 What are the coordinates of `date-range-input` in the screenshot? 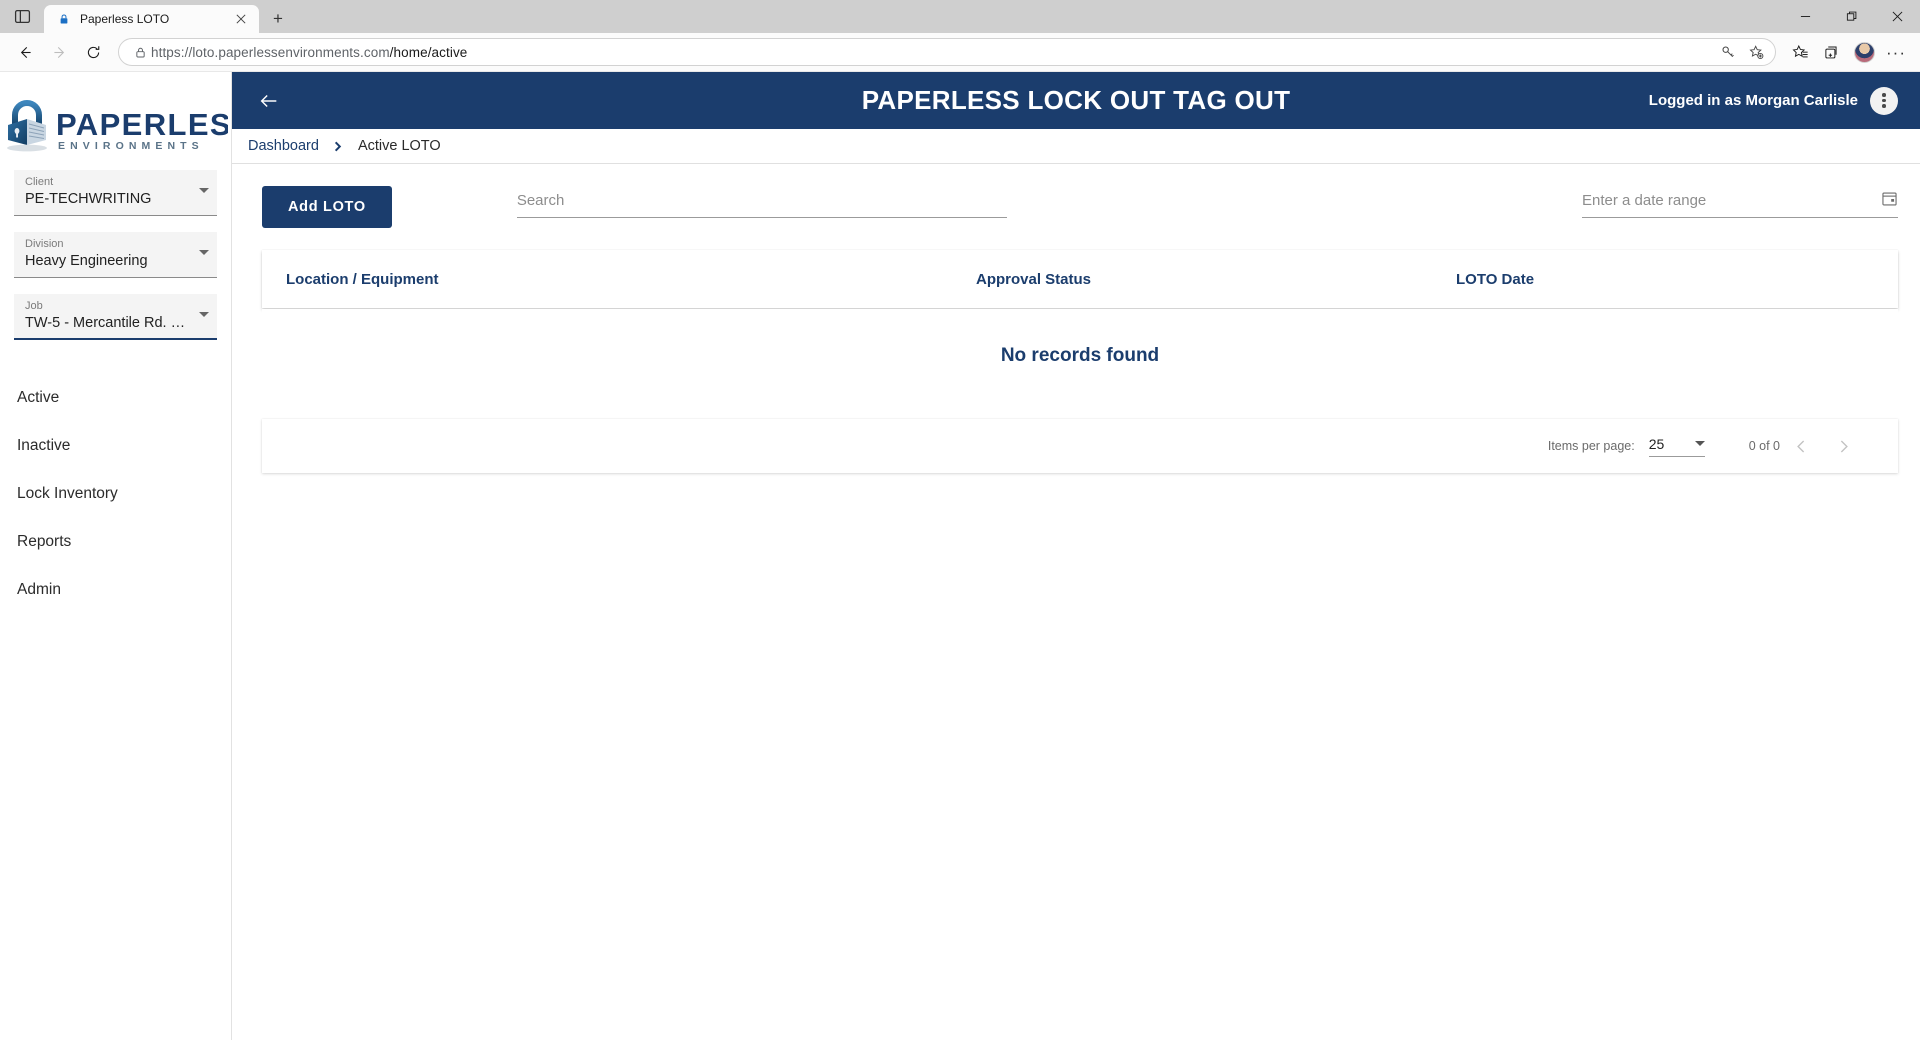 It's located at (1740, 205).